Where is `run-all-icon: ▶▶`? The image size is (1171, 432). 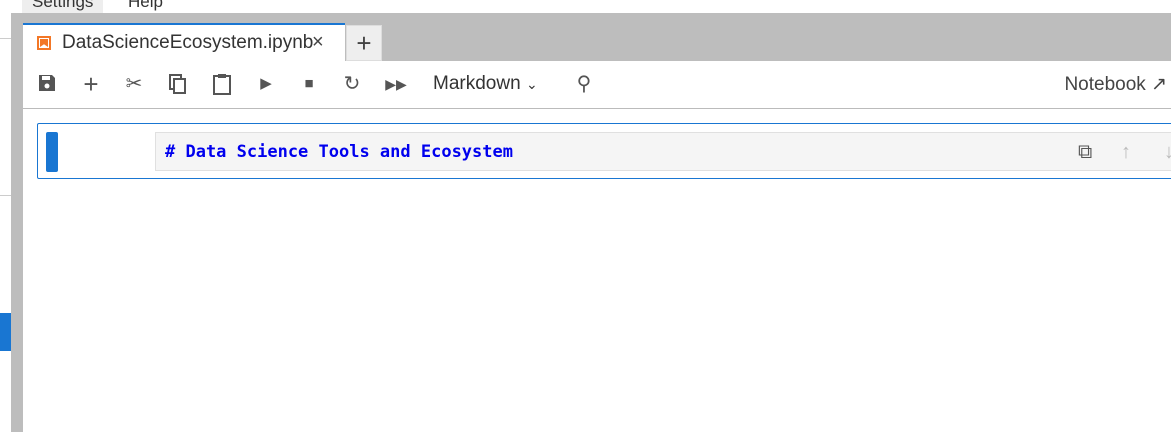 run-all-icon: ▶▶ is located at coordinates (396, 84).